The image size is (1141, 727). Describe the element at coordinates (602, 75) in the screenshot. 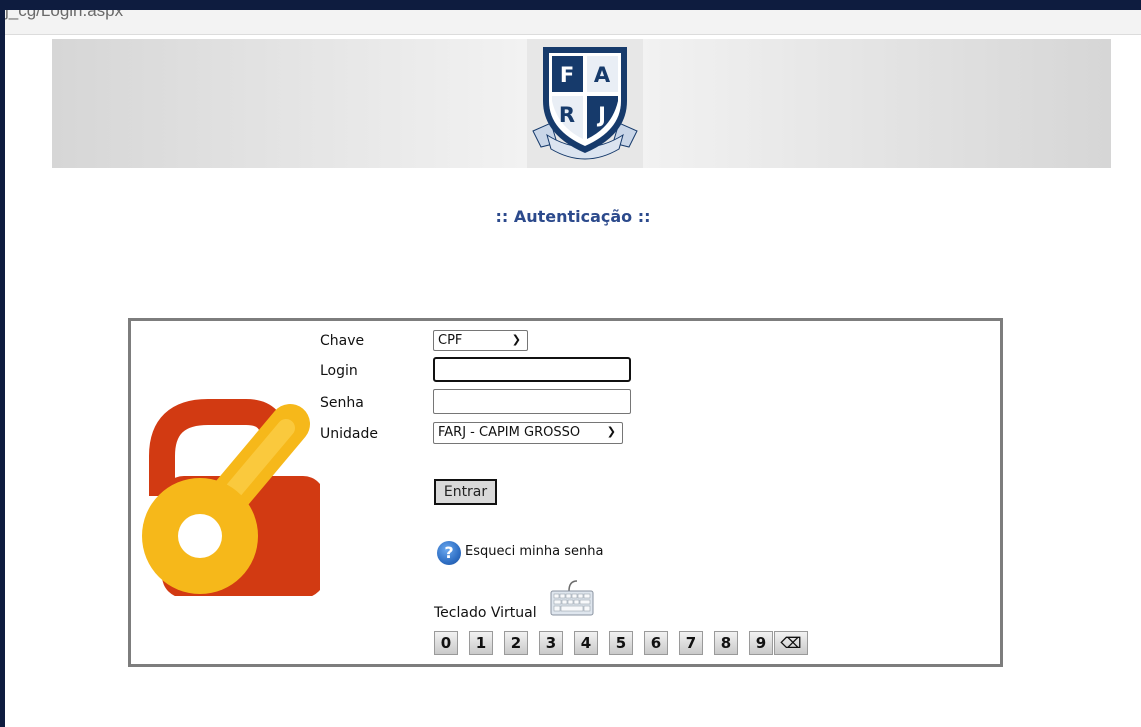

I see `logo-letter-a: A` at that location.